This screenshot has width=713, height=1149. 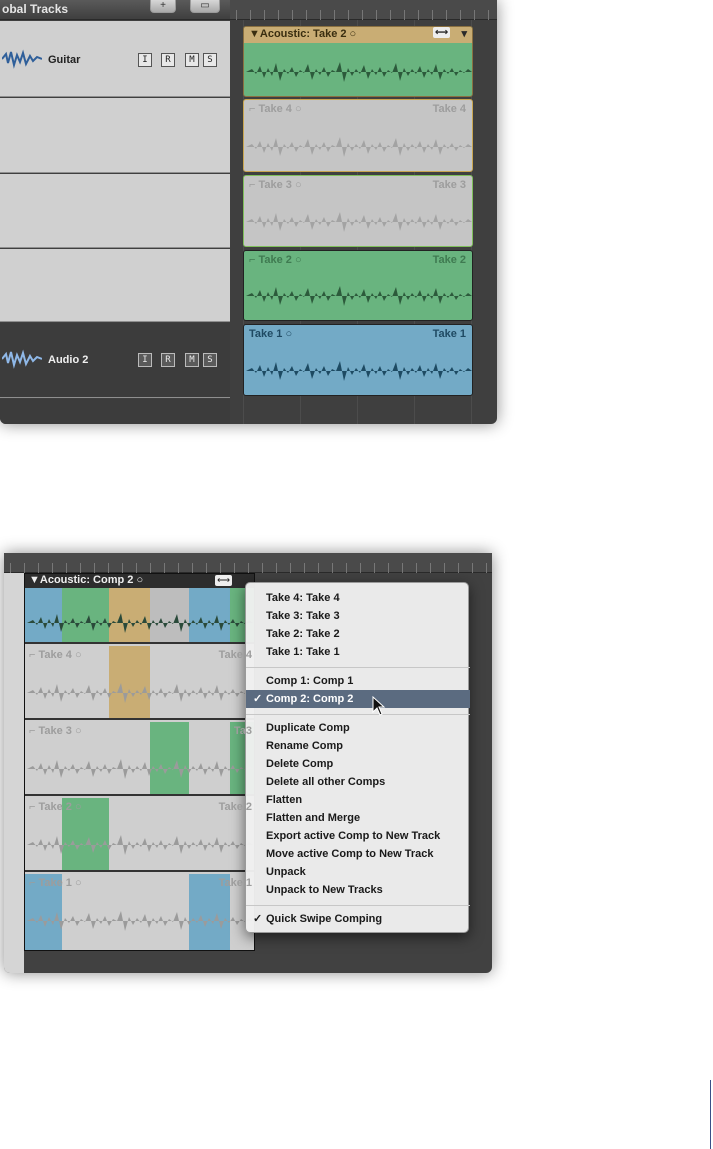 I want to click on add-track-button: +, so click(x=163, y=6).